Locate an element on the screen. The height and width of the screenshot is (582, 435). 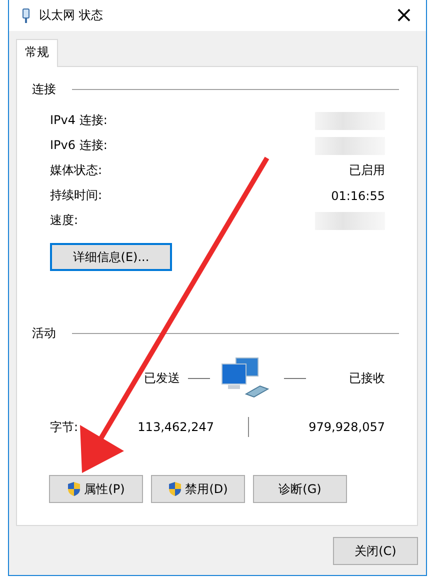
field-label: 持续时间: is located at coordinates (76, 195).